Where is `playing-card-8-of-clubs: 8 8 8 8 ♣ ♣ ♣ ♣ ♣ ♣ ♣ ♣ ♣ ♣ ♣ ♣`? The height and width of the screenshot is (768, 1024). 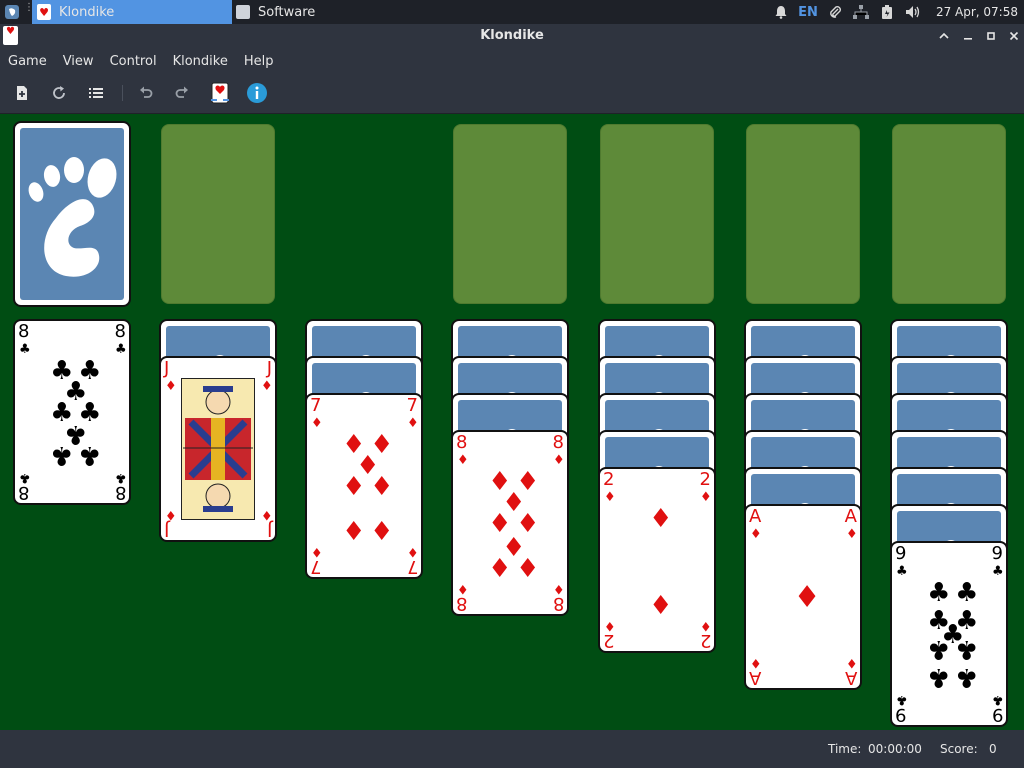 playing-card-8-of-clubs: 8 8 8 8 ♣ ♣ ♣ ♣ ♣ ♣ ♣ ♣ ♣ ♣ ♣ ♣ is located at coordinates (72, 412).